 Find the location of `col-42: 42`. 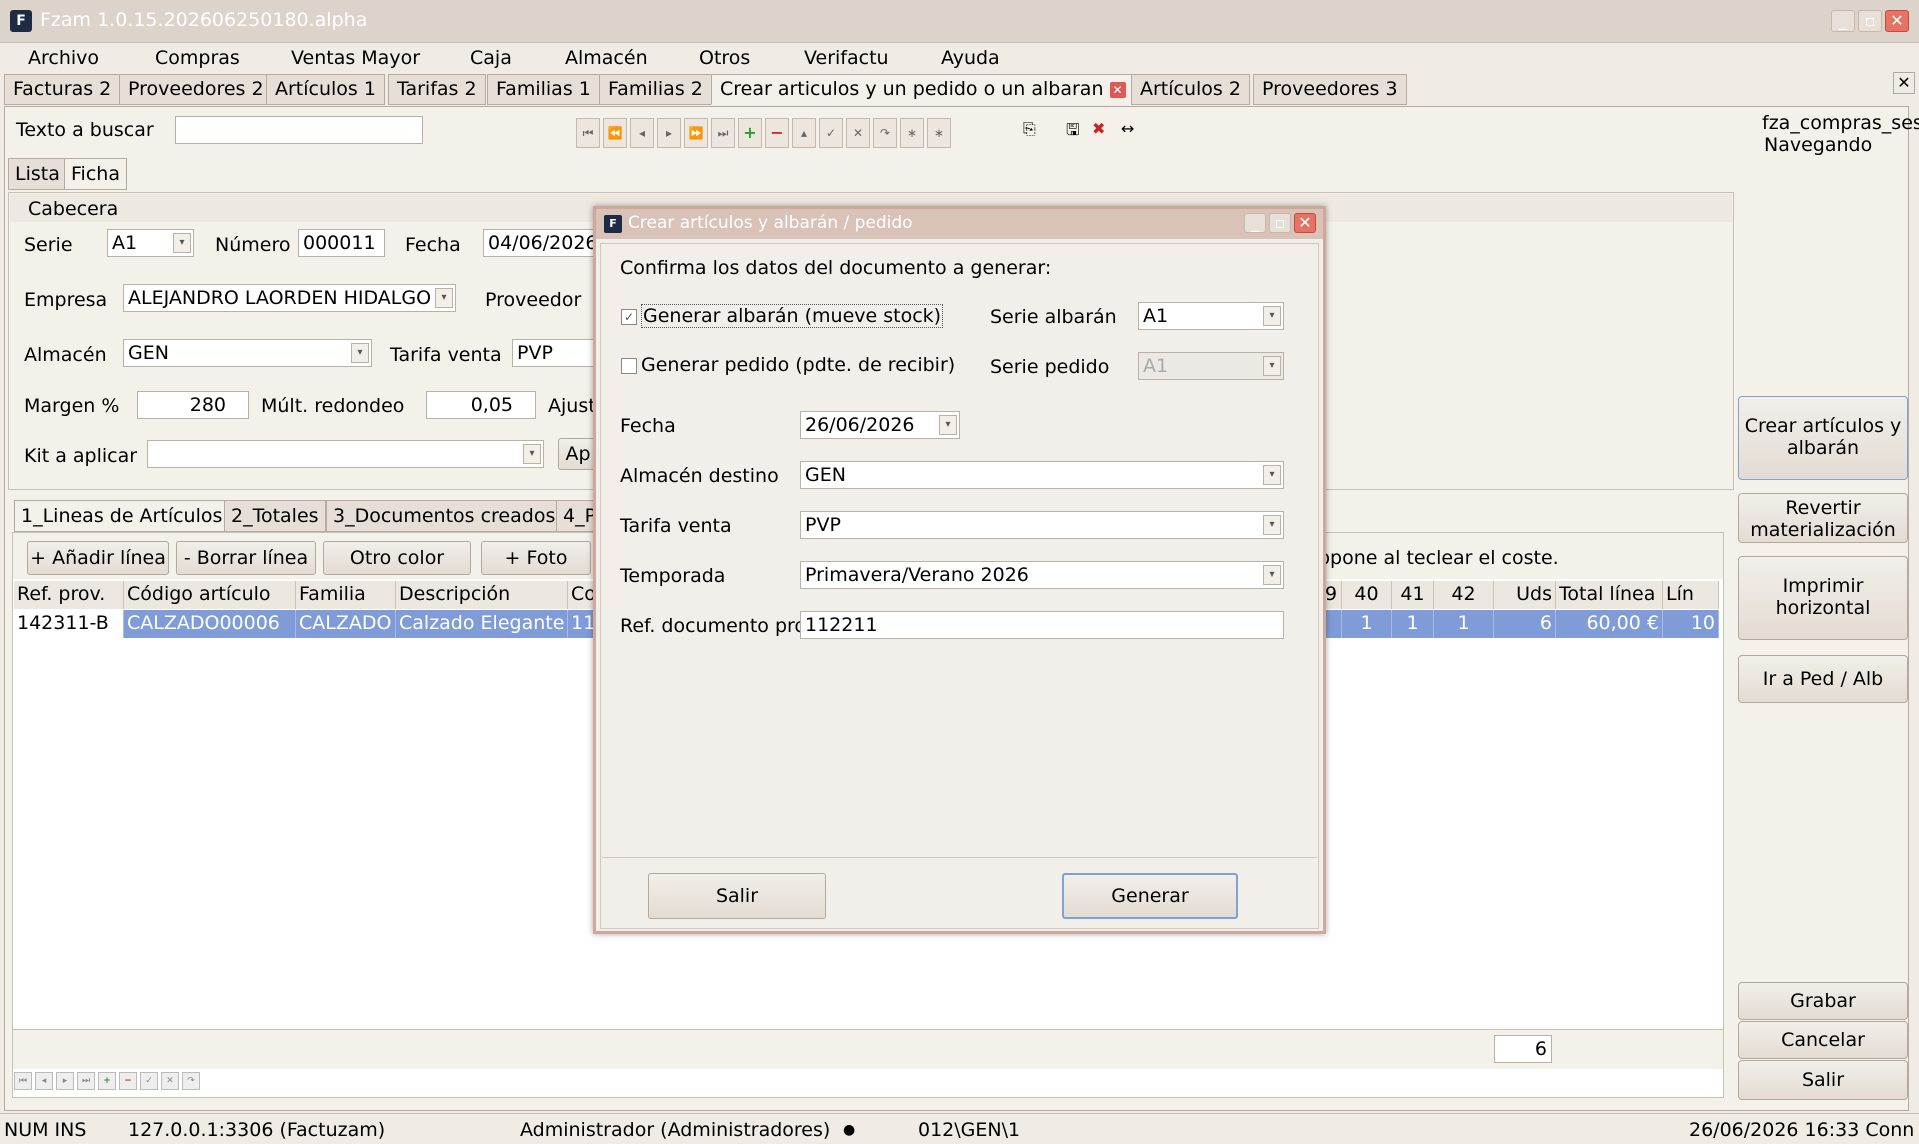

col-42: 42 is located at coordinates (1464, 595).